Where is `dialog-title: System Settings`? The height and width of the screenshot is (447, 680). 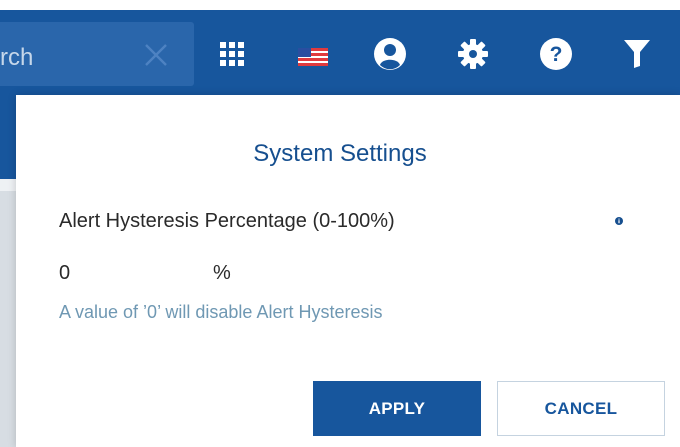 dialog-title: System Settings is located at coordinates (340, 153).